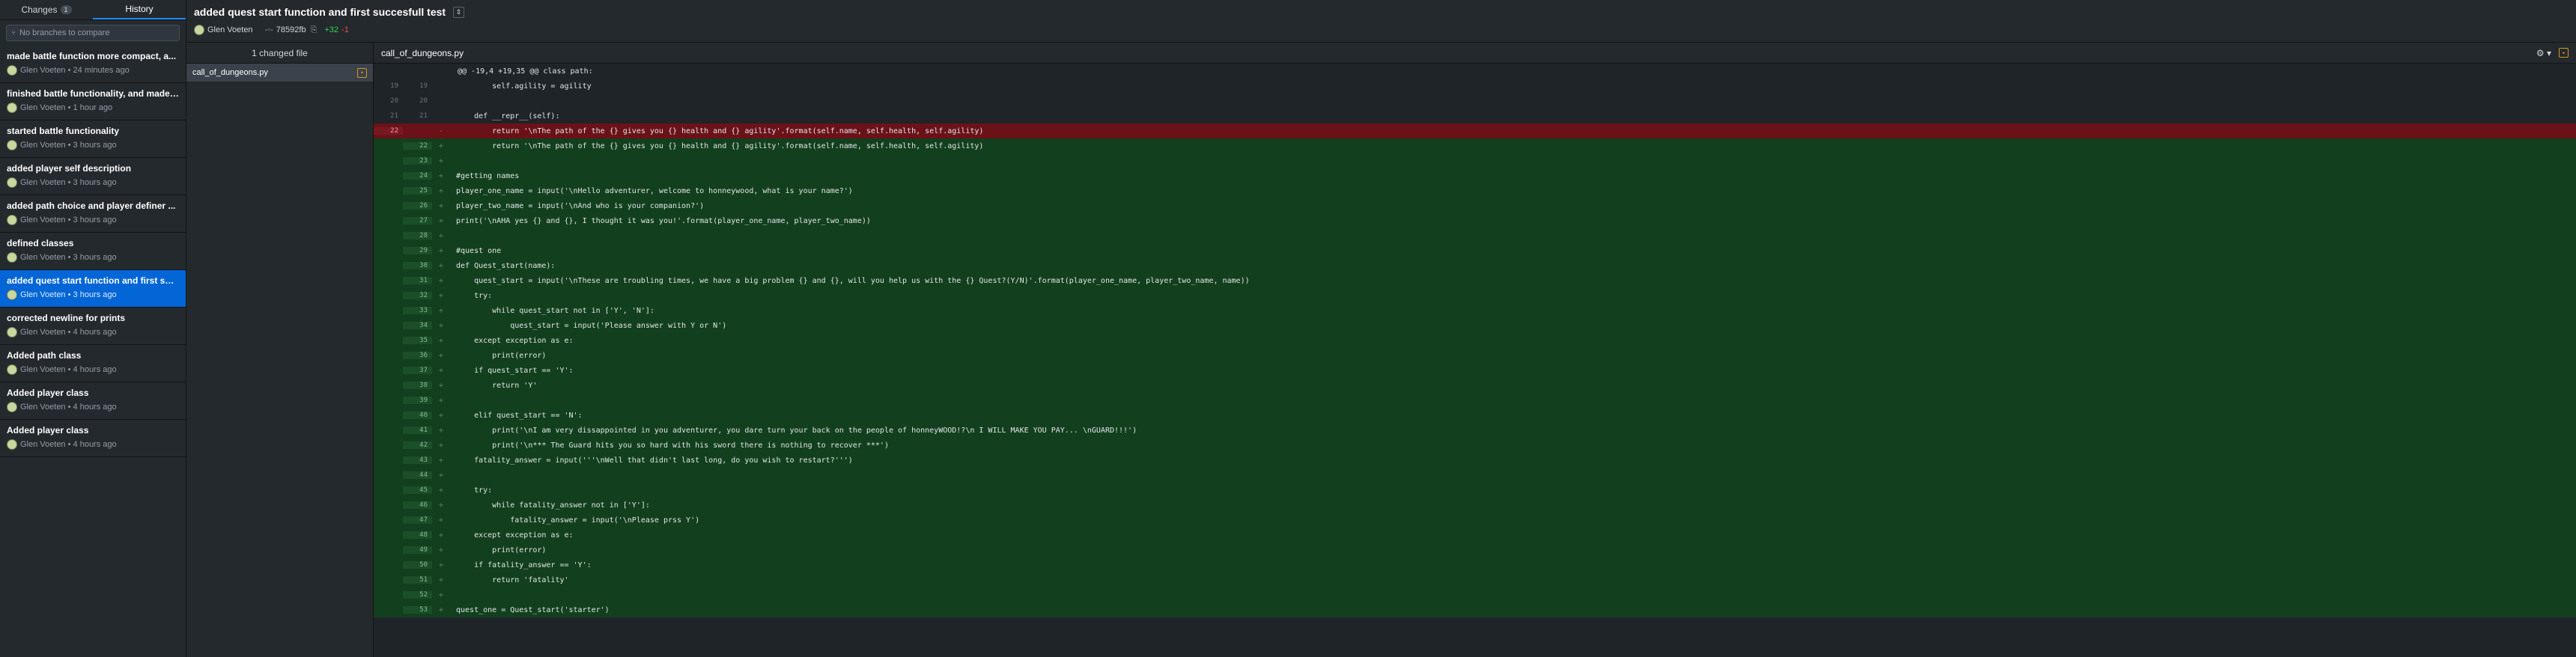 The height and width of the screenshot is (657, 2576). Describe the element at coordinates (423, 101) in the screenshot. I see `new-line-number: 20` at that location.